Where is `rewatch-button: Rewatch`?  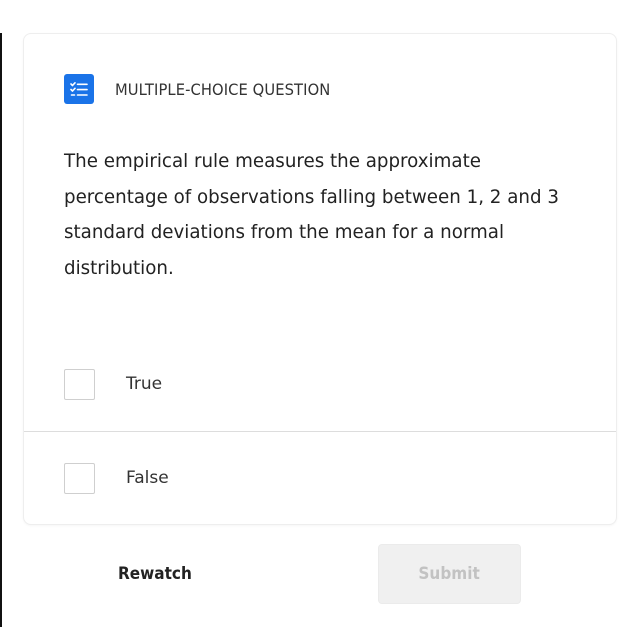
rewatch-button: Rewatch is located at coordinates (155, 574).